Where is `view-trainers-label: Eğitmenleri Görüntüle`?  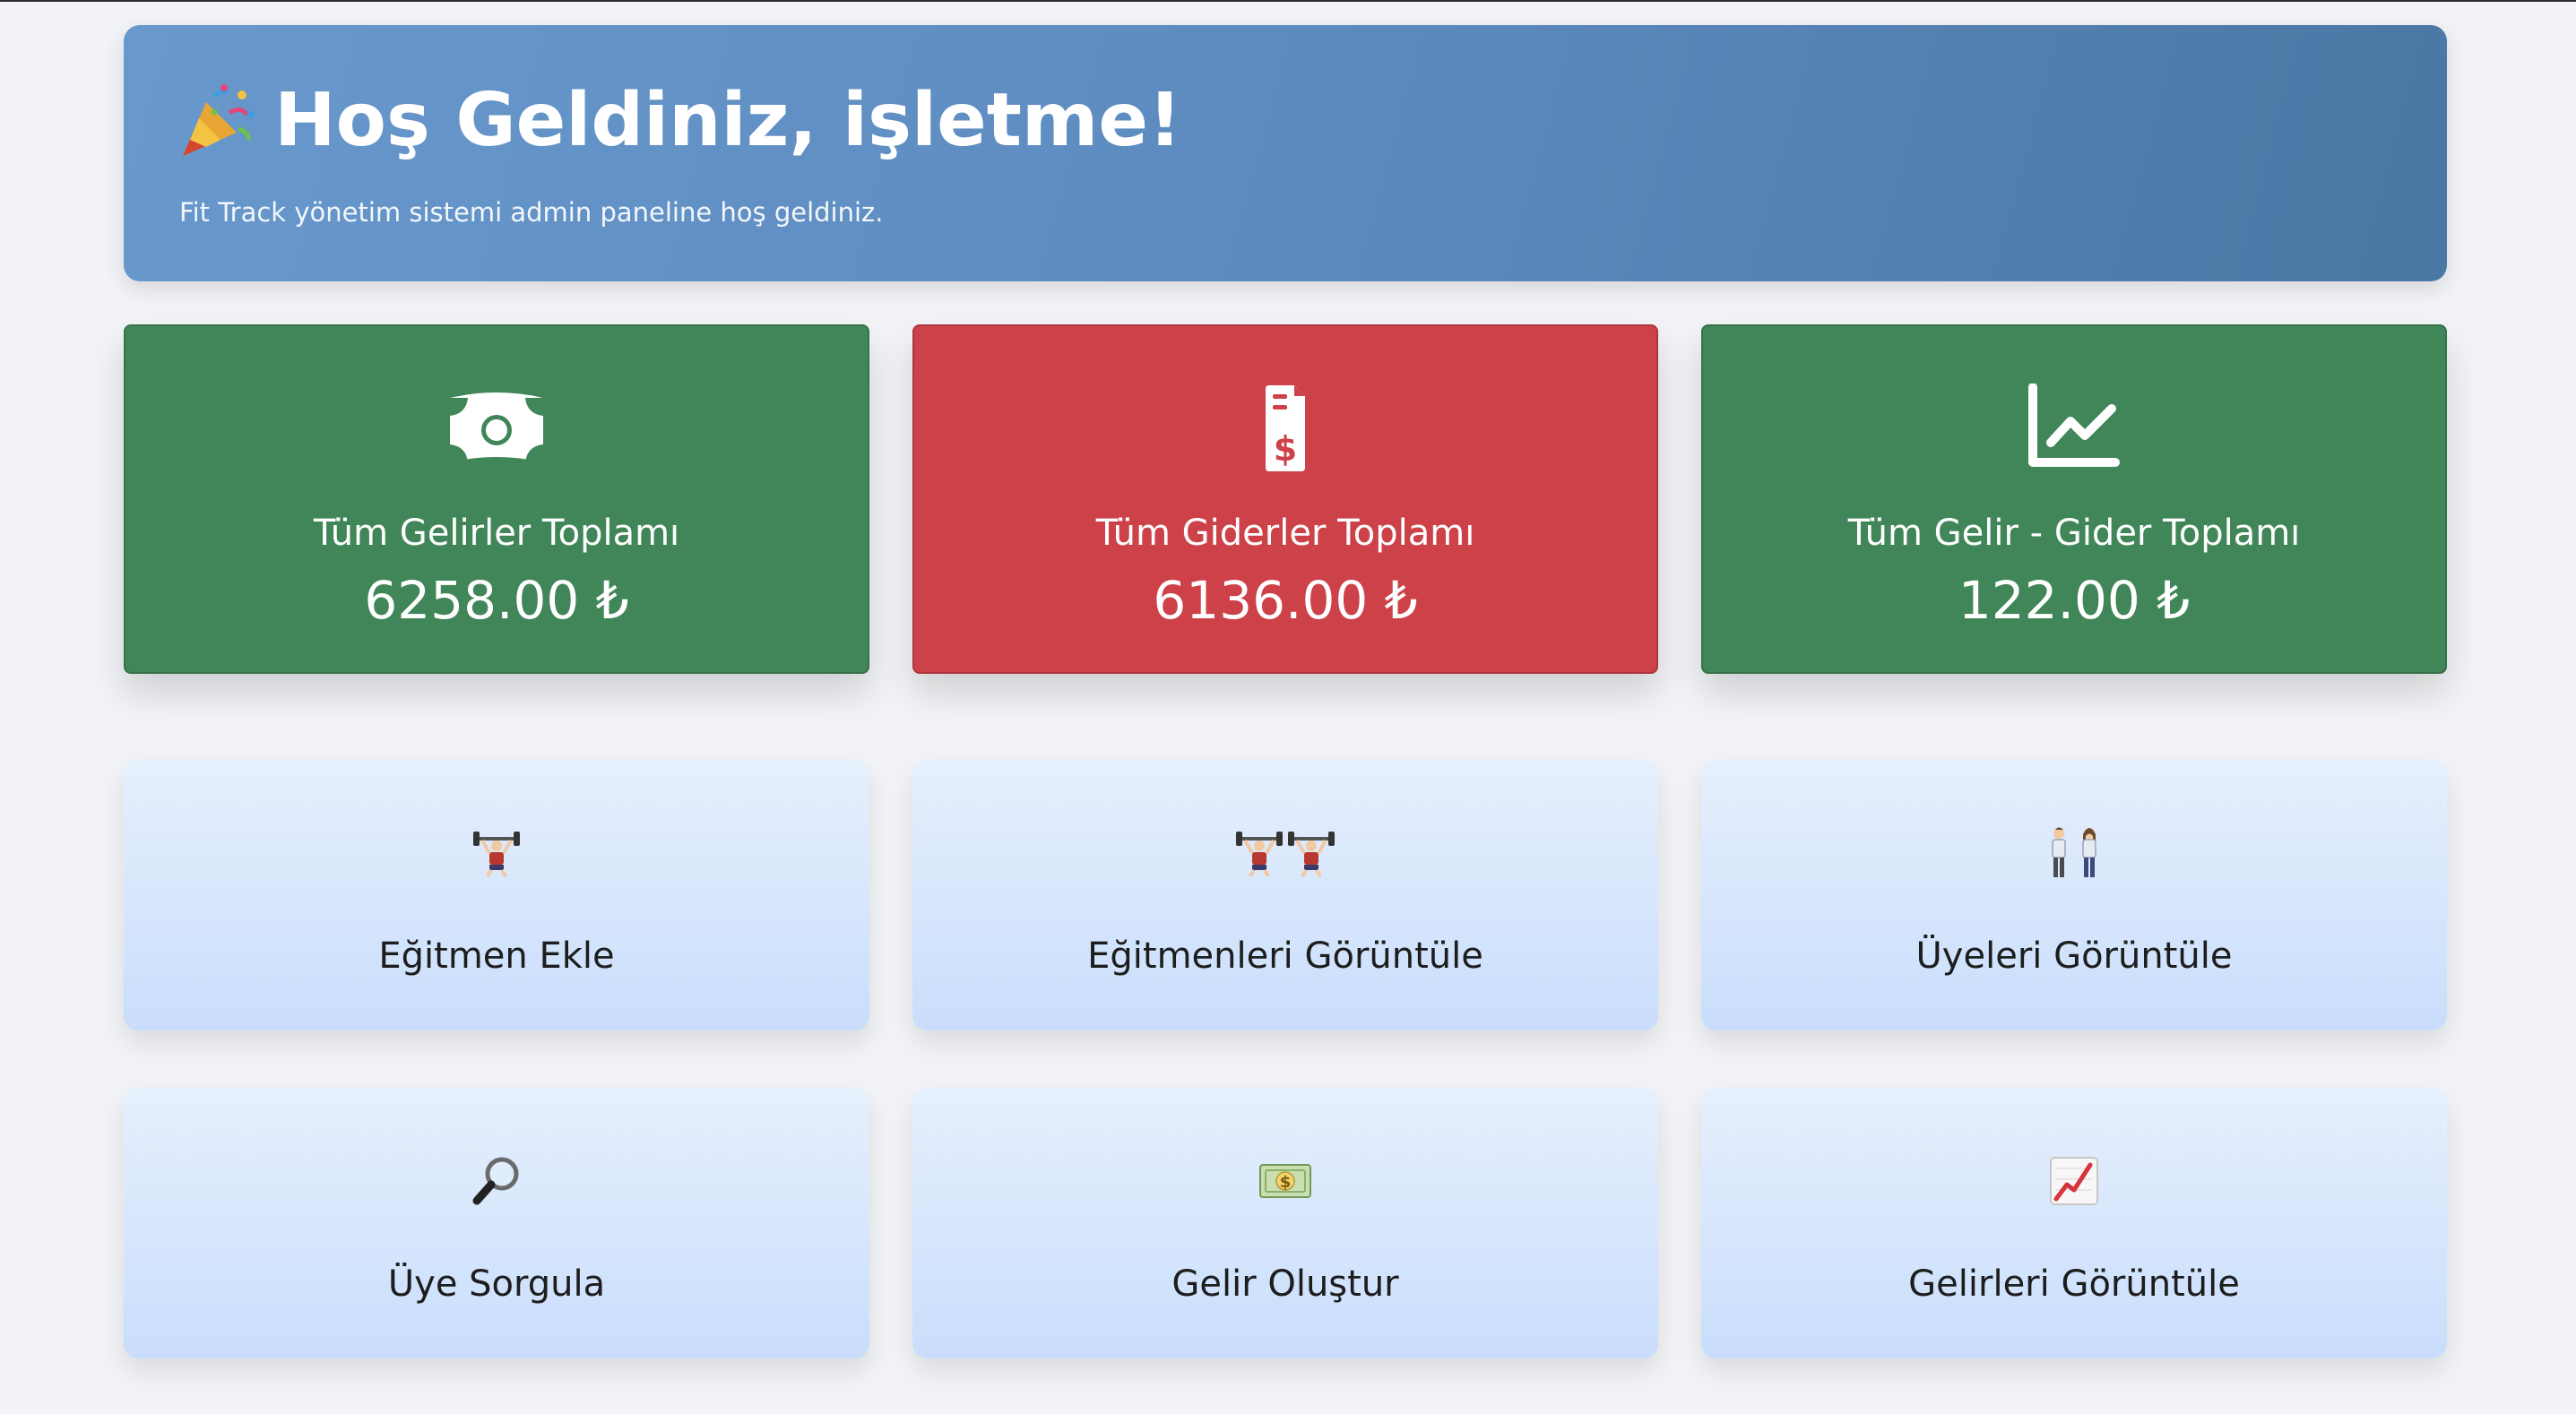
view-trainers-label: Eğitmenleri Görüntüle is located at coordinates (1285, 956).